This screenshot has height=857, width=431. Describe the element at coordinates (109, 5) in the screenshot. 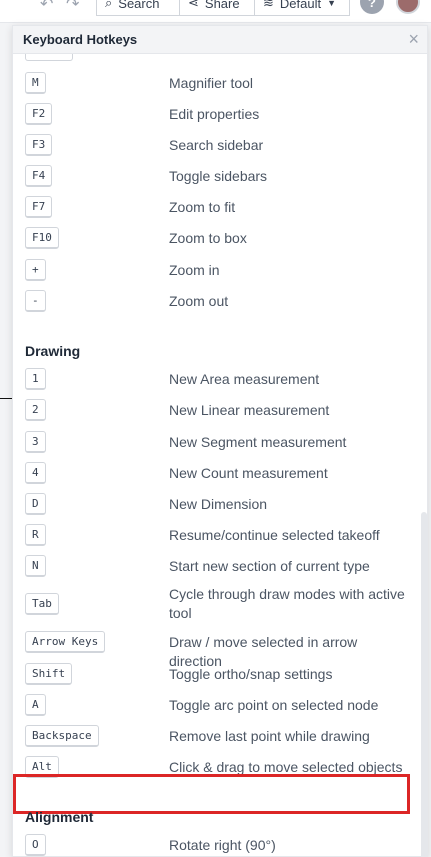

I see `search-icon: ⌕` at that location.